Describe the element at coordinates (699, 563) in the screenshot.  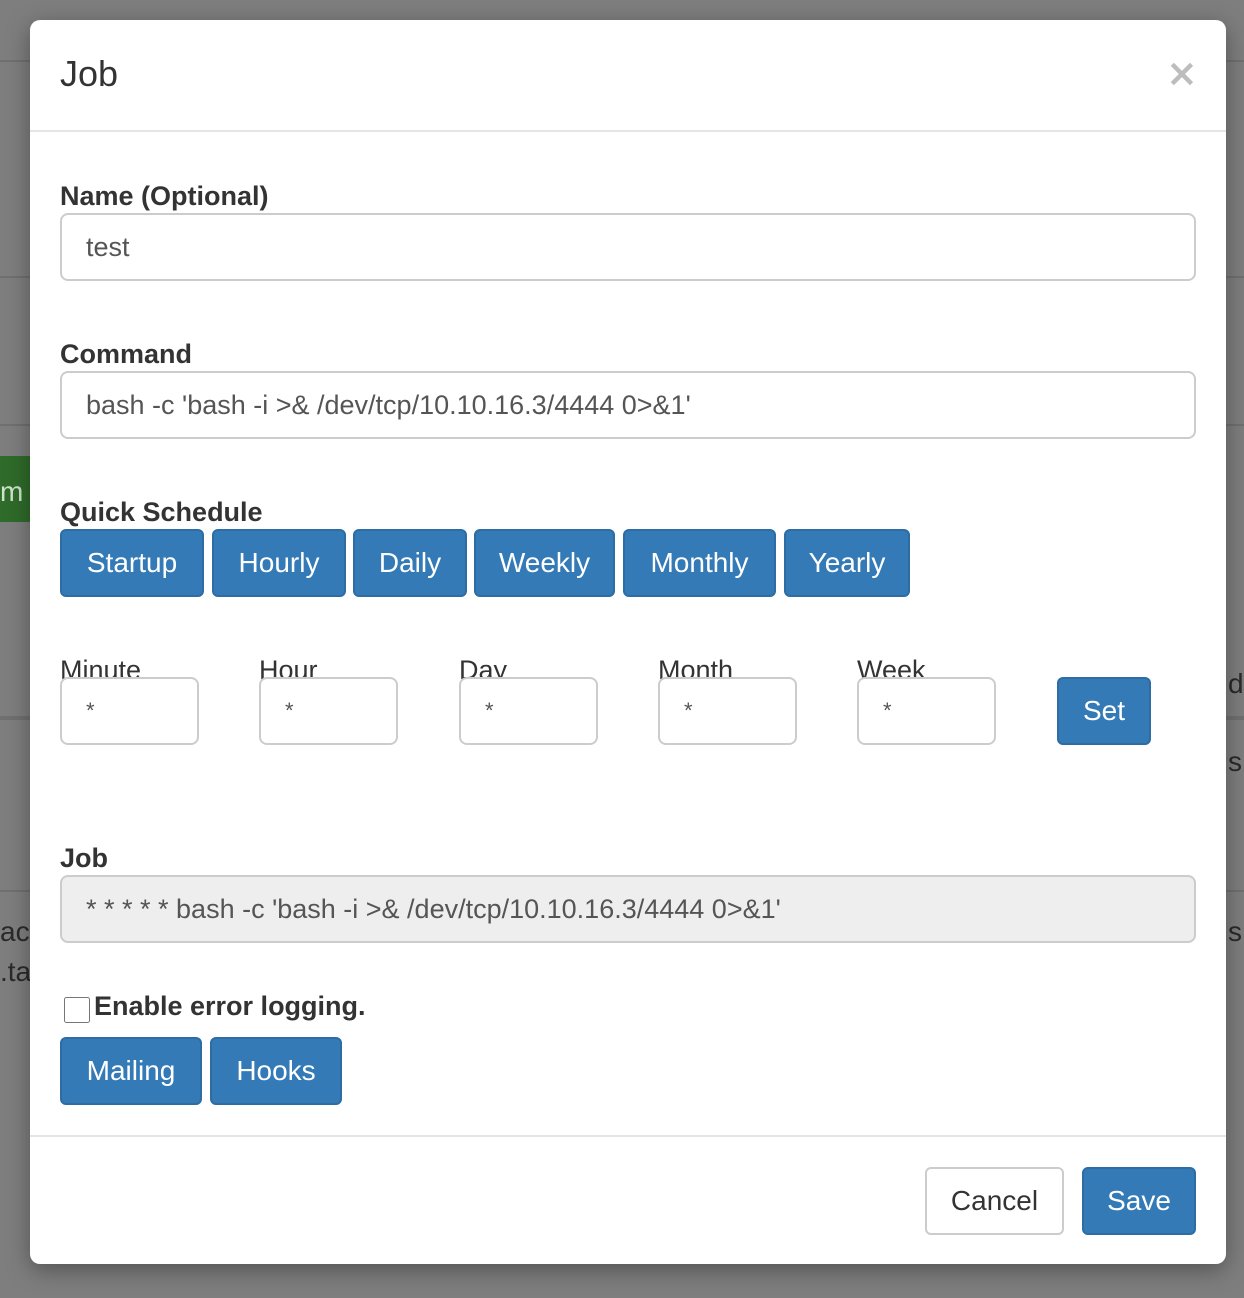
I see `monthly-button: Monthly` at that location.